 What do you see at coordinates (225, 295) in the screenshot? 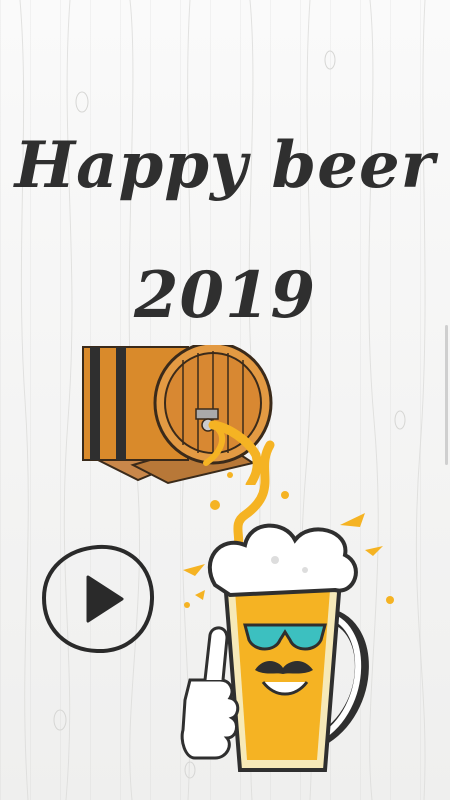
I see `title-year: 2019` at bounding box center [225, 295].